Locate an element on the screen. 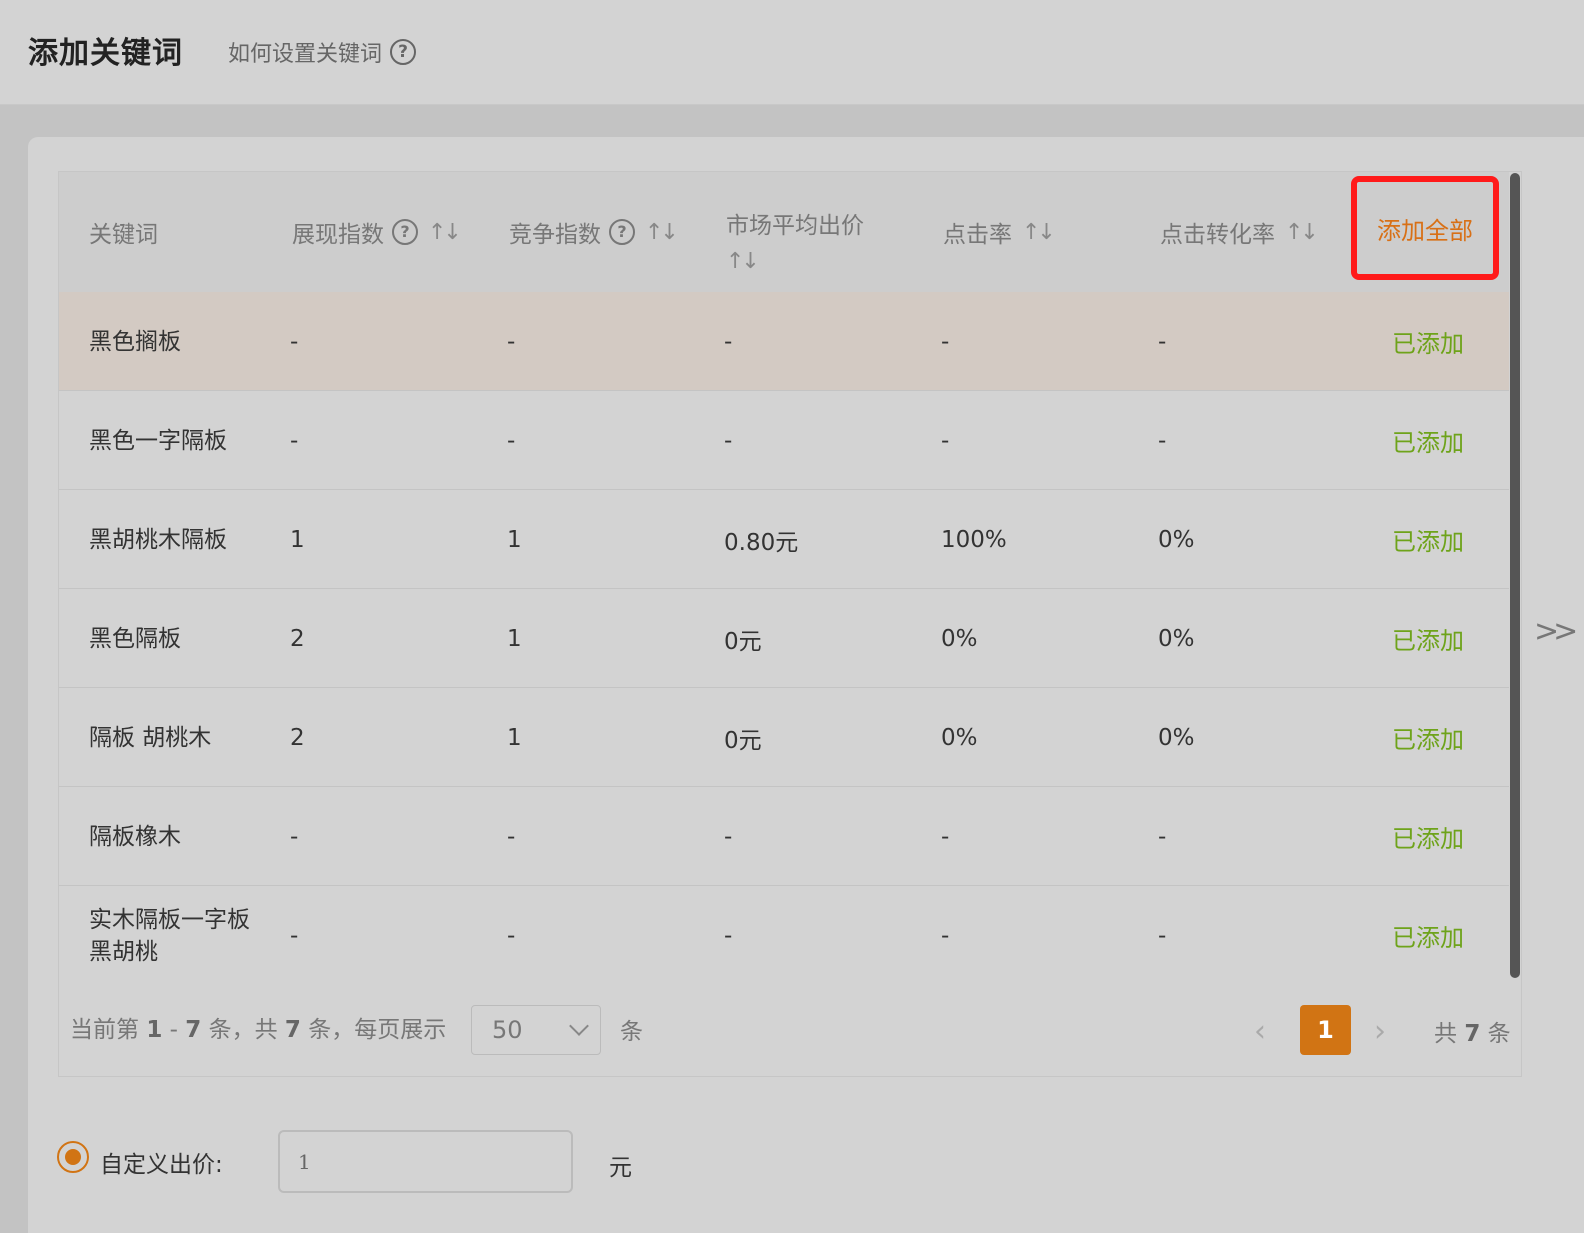 This screenshot has width=1584, height=1233. col-avg-bid: 市场平均出价 ↑↓ is located at coordinates (795, 232).